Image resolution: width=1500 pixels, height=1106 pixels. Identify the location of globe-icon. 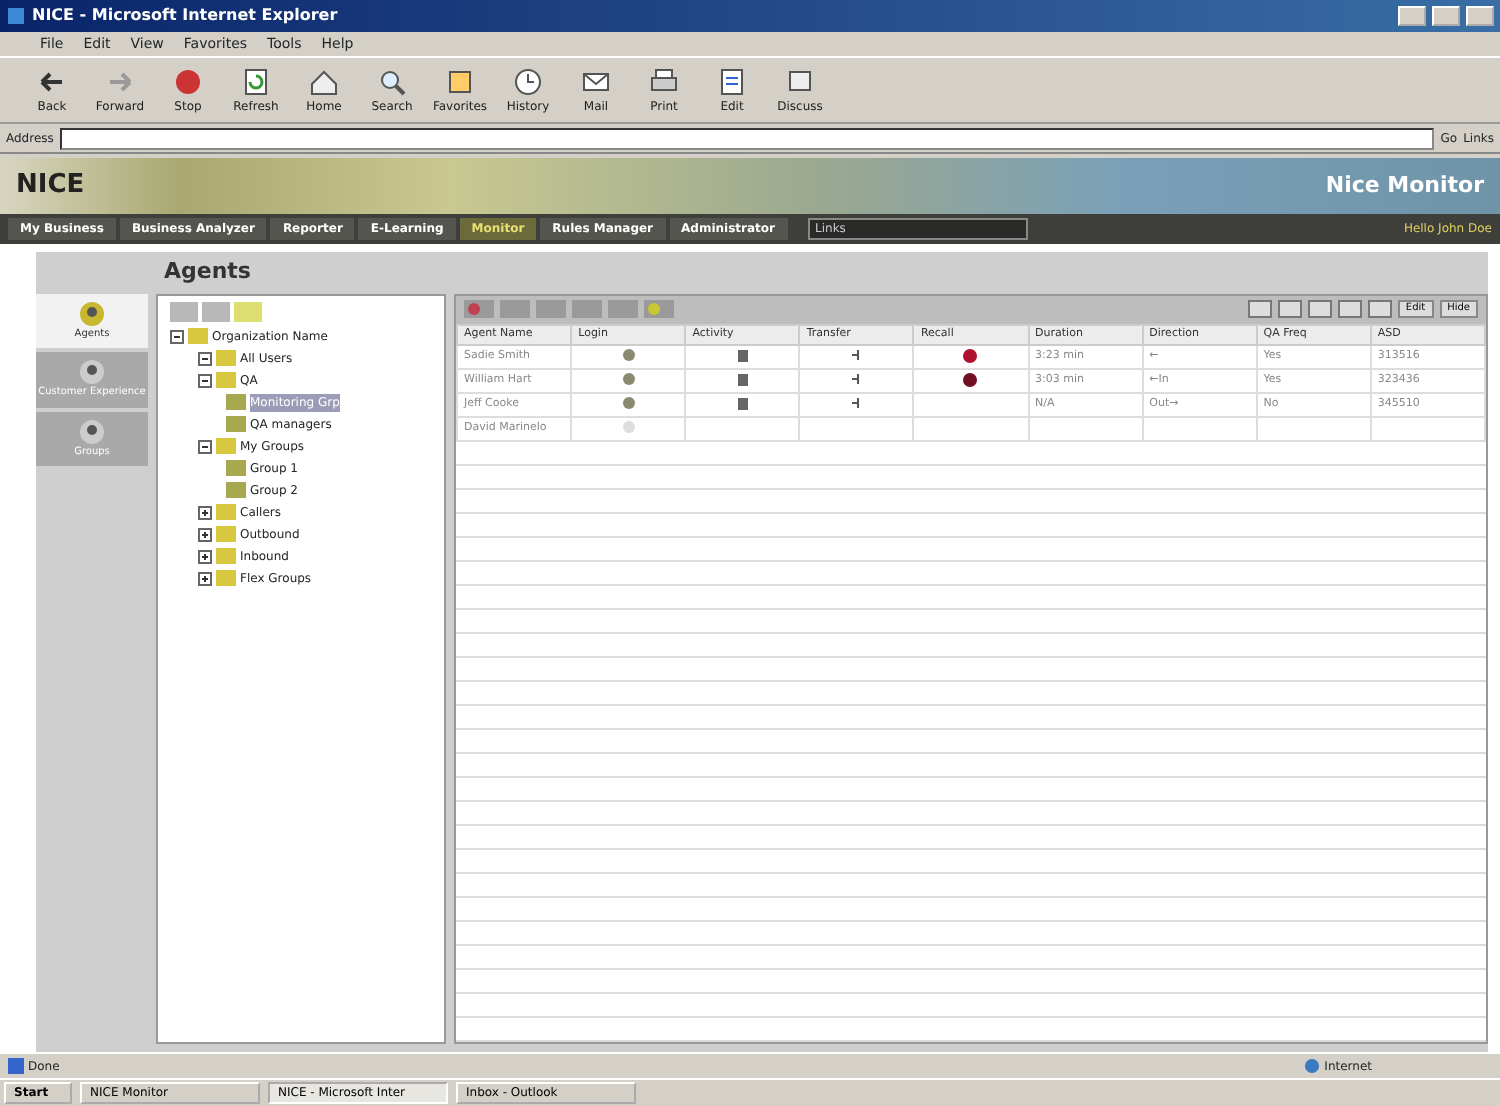
(1312, 1066).